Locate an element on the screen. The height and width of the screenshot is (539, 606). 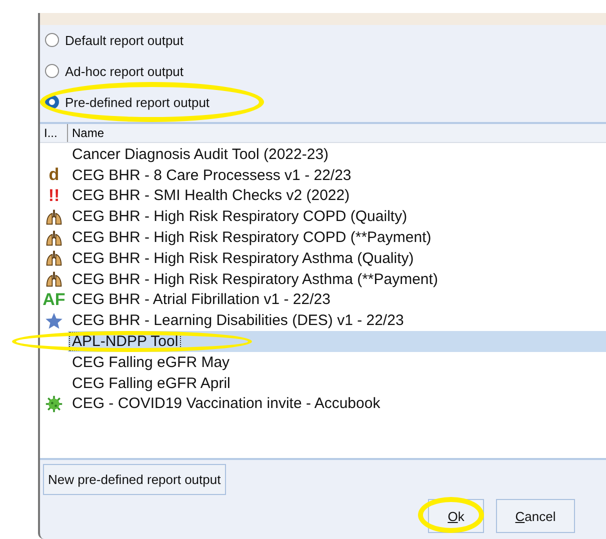
report-name: CEG BHR - Learning Disabilities (DES) v1 - 22/23 is located at coordinates (337, 321).